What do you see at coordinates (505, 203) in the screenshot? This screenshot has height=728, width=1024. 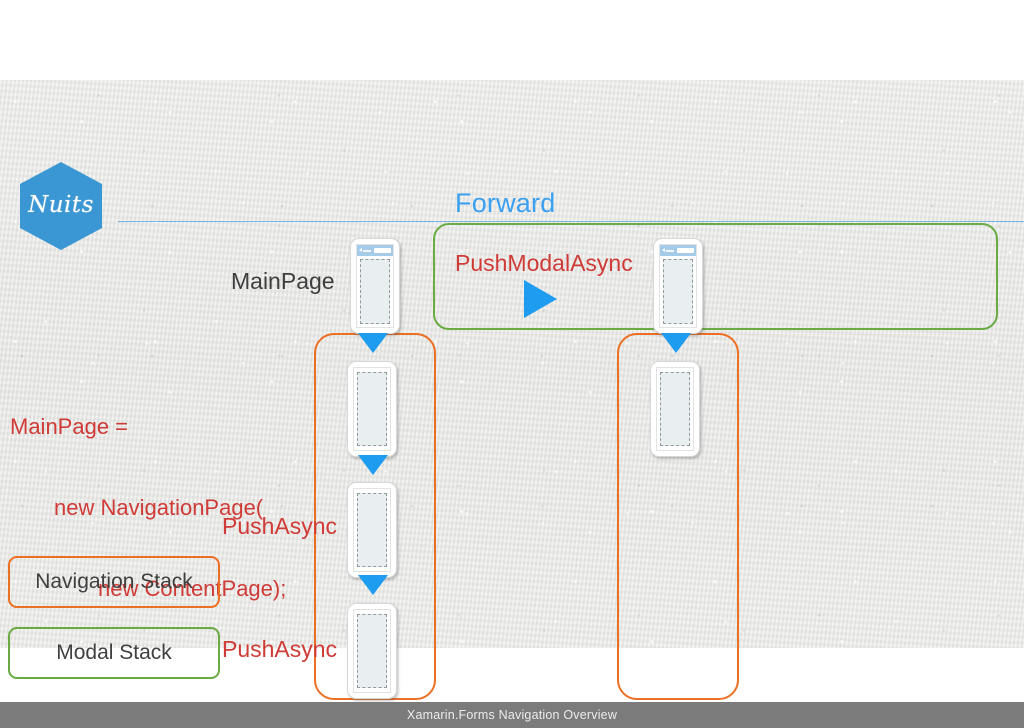 I see `slide-title: Forward` at bounding box center [505, 203].